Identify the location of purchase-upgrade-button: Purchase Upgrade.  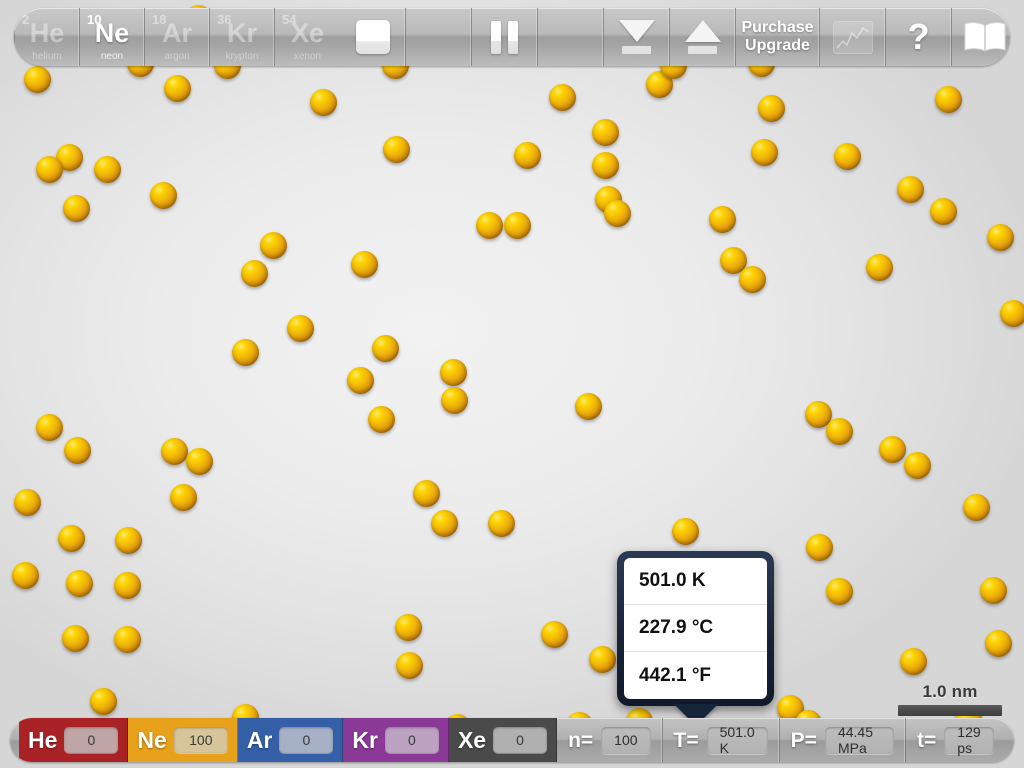
(778, 37).